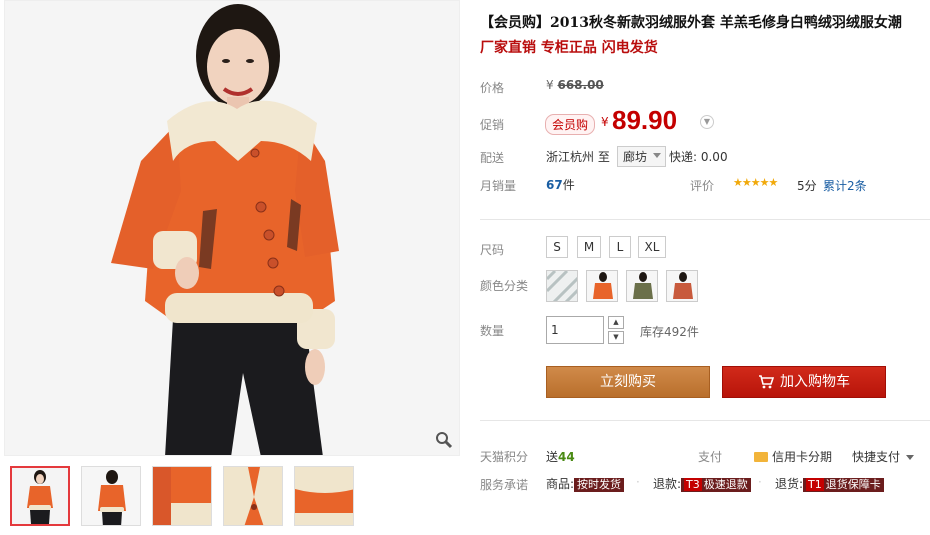 This screenshot has width=930, height=535. I want to click on credit-card-icon, so click(761, 457).